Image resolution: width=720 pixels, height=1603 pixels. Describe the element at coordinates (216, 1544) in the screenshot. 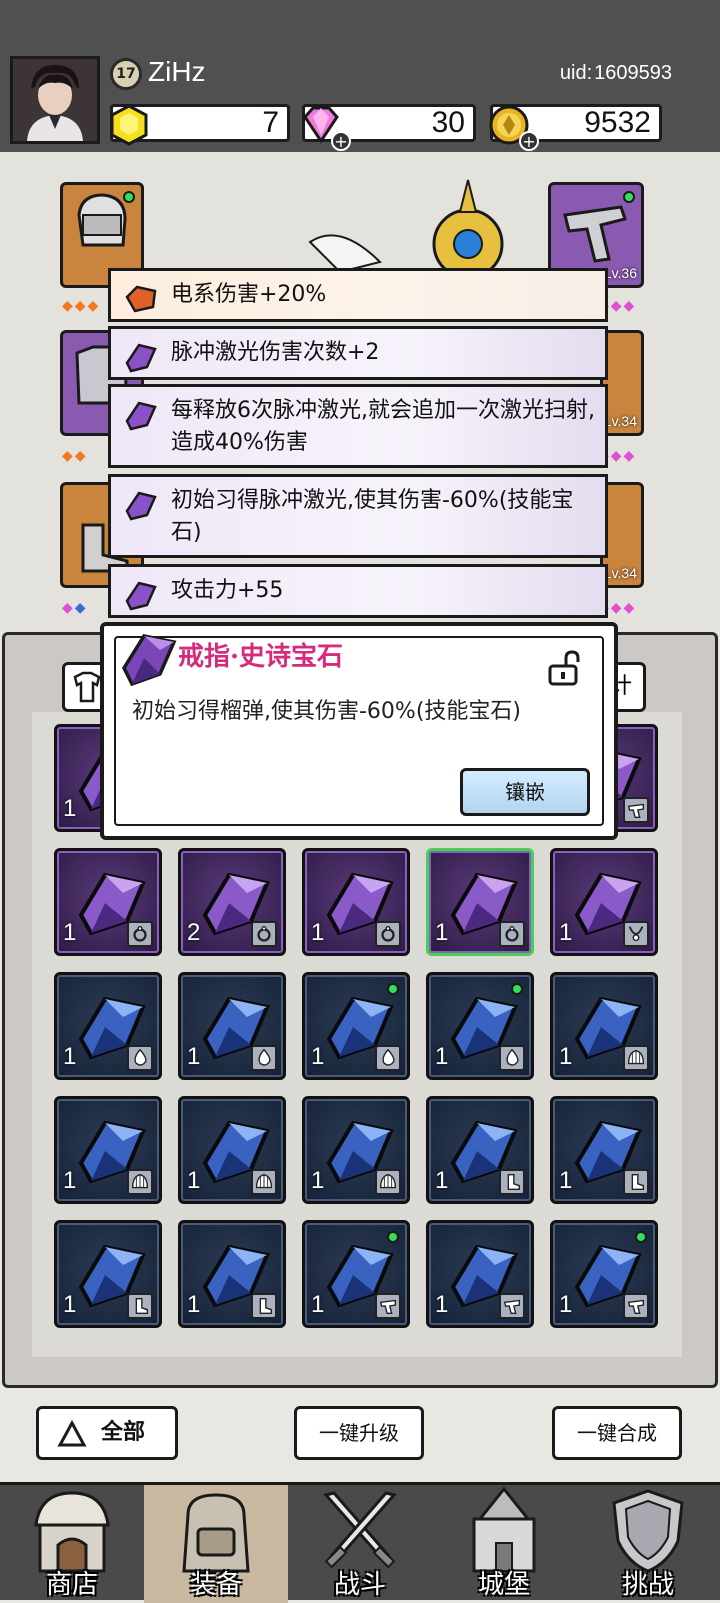

I see `nav-equipment: 装备` at that location.